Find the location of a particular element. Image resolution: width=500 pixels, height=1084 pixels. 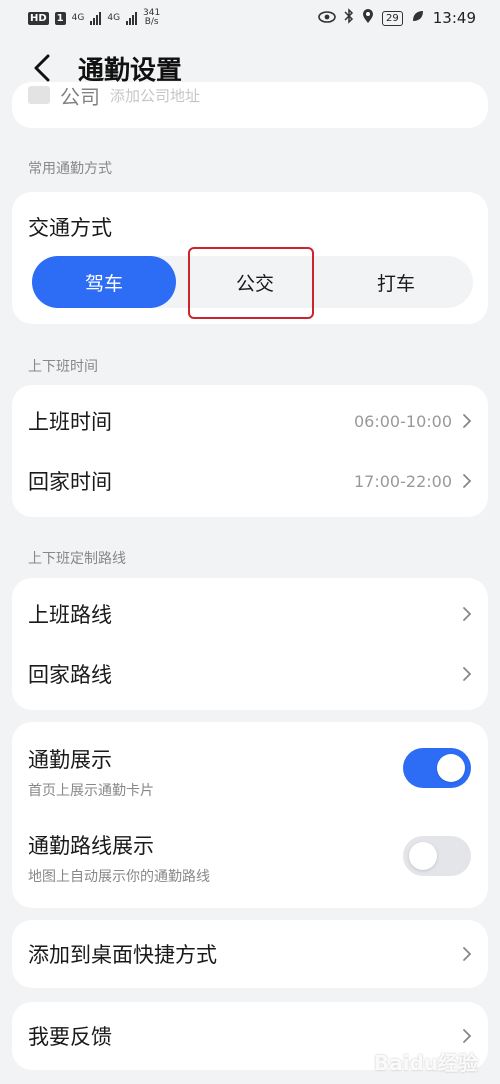

work-start-time-right: 06:00-10:00 is located at coordinates (413, 421).